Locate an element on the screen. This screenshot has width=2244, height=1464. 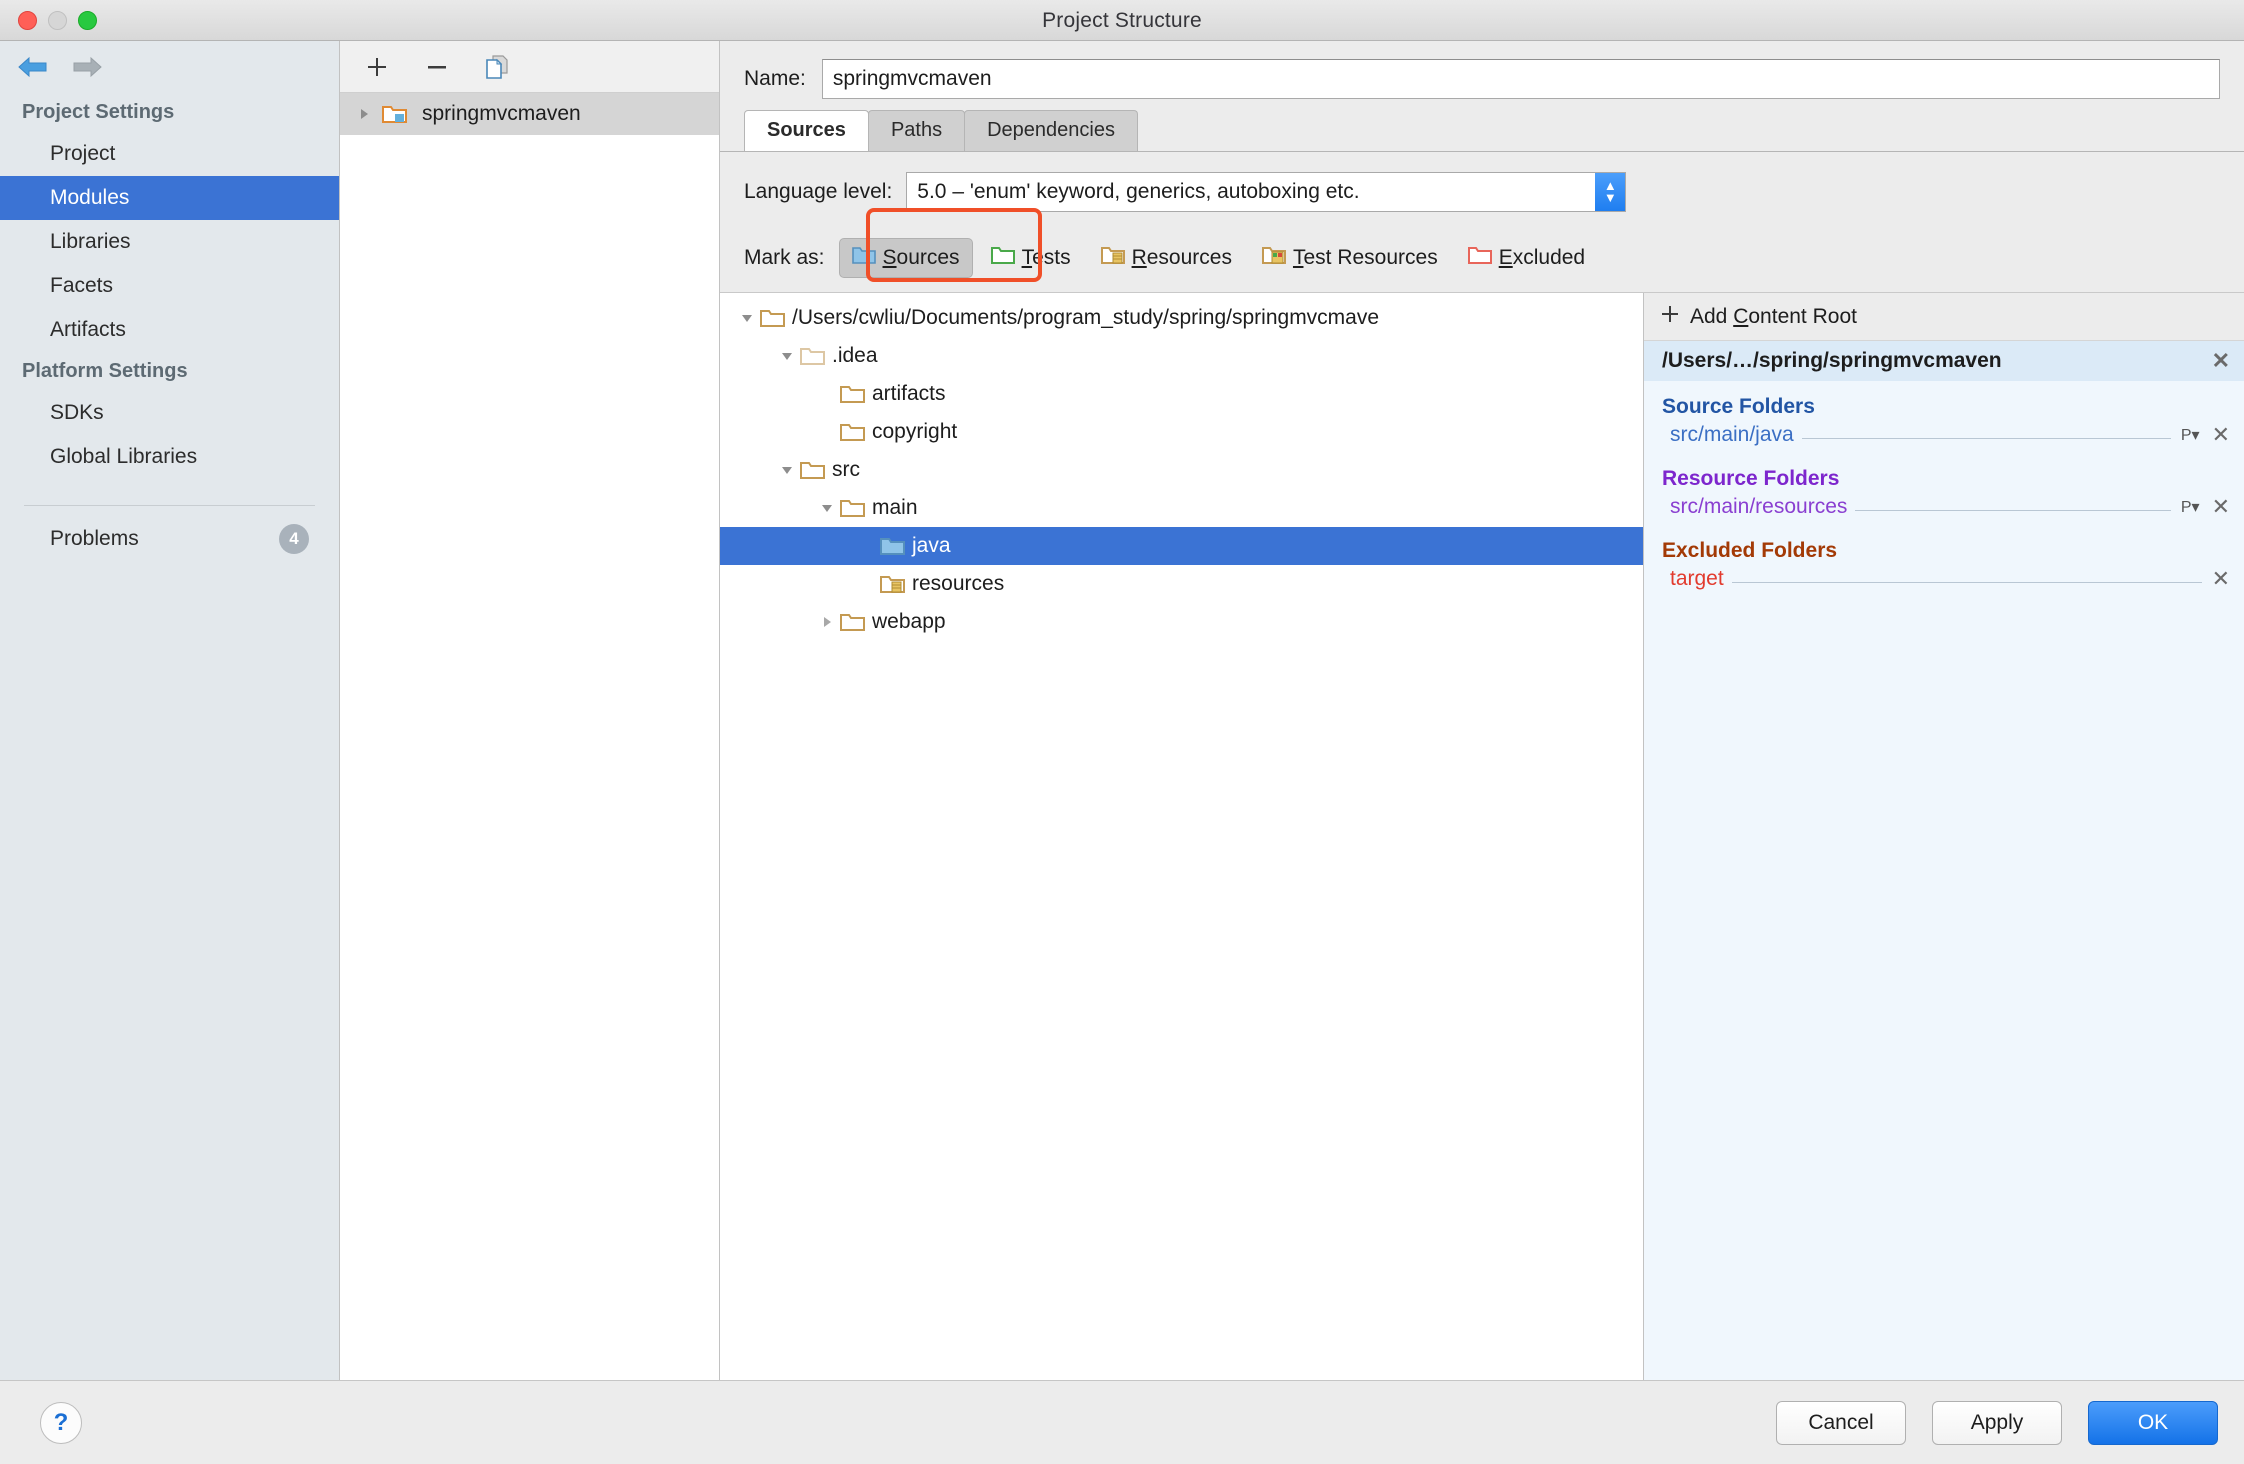
table-row: src is located at coordinates (1181, 470).